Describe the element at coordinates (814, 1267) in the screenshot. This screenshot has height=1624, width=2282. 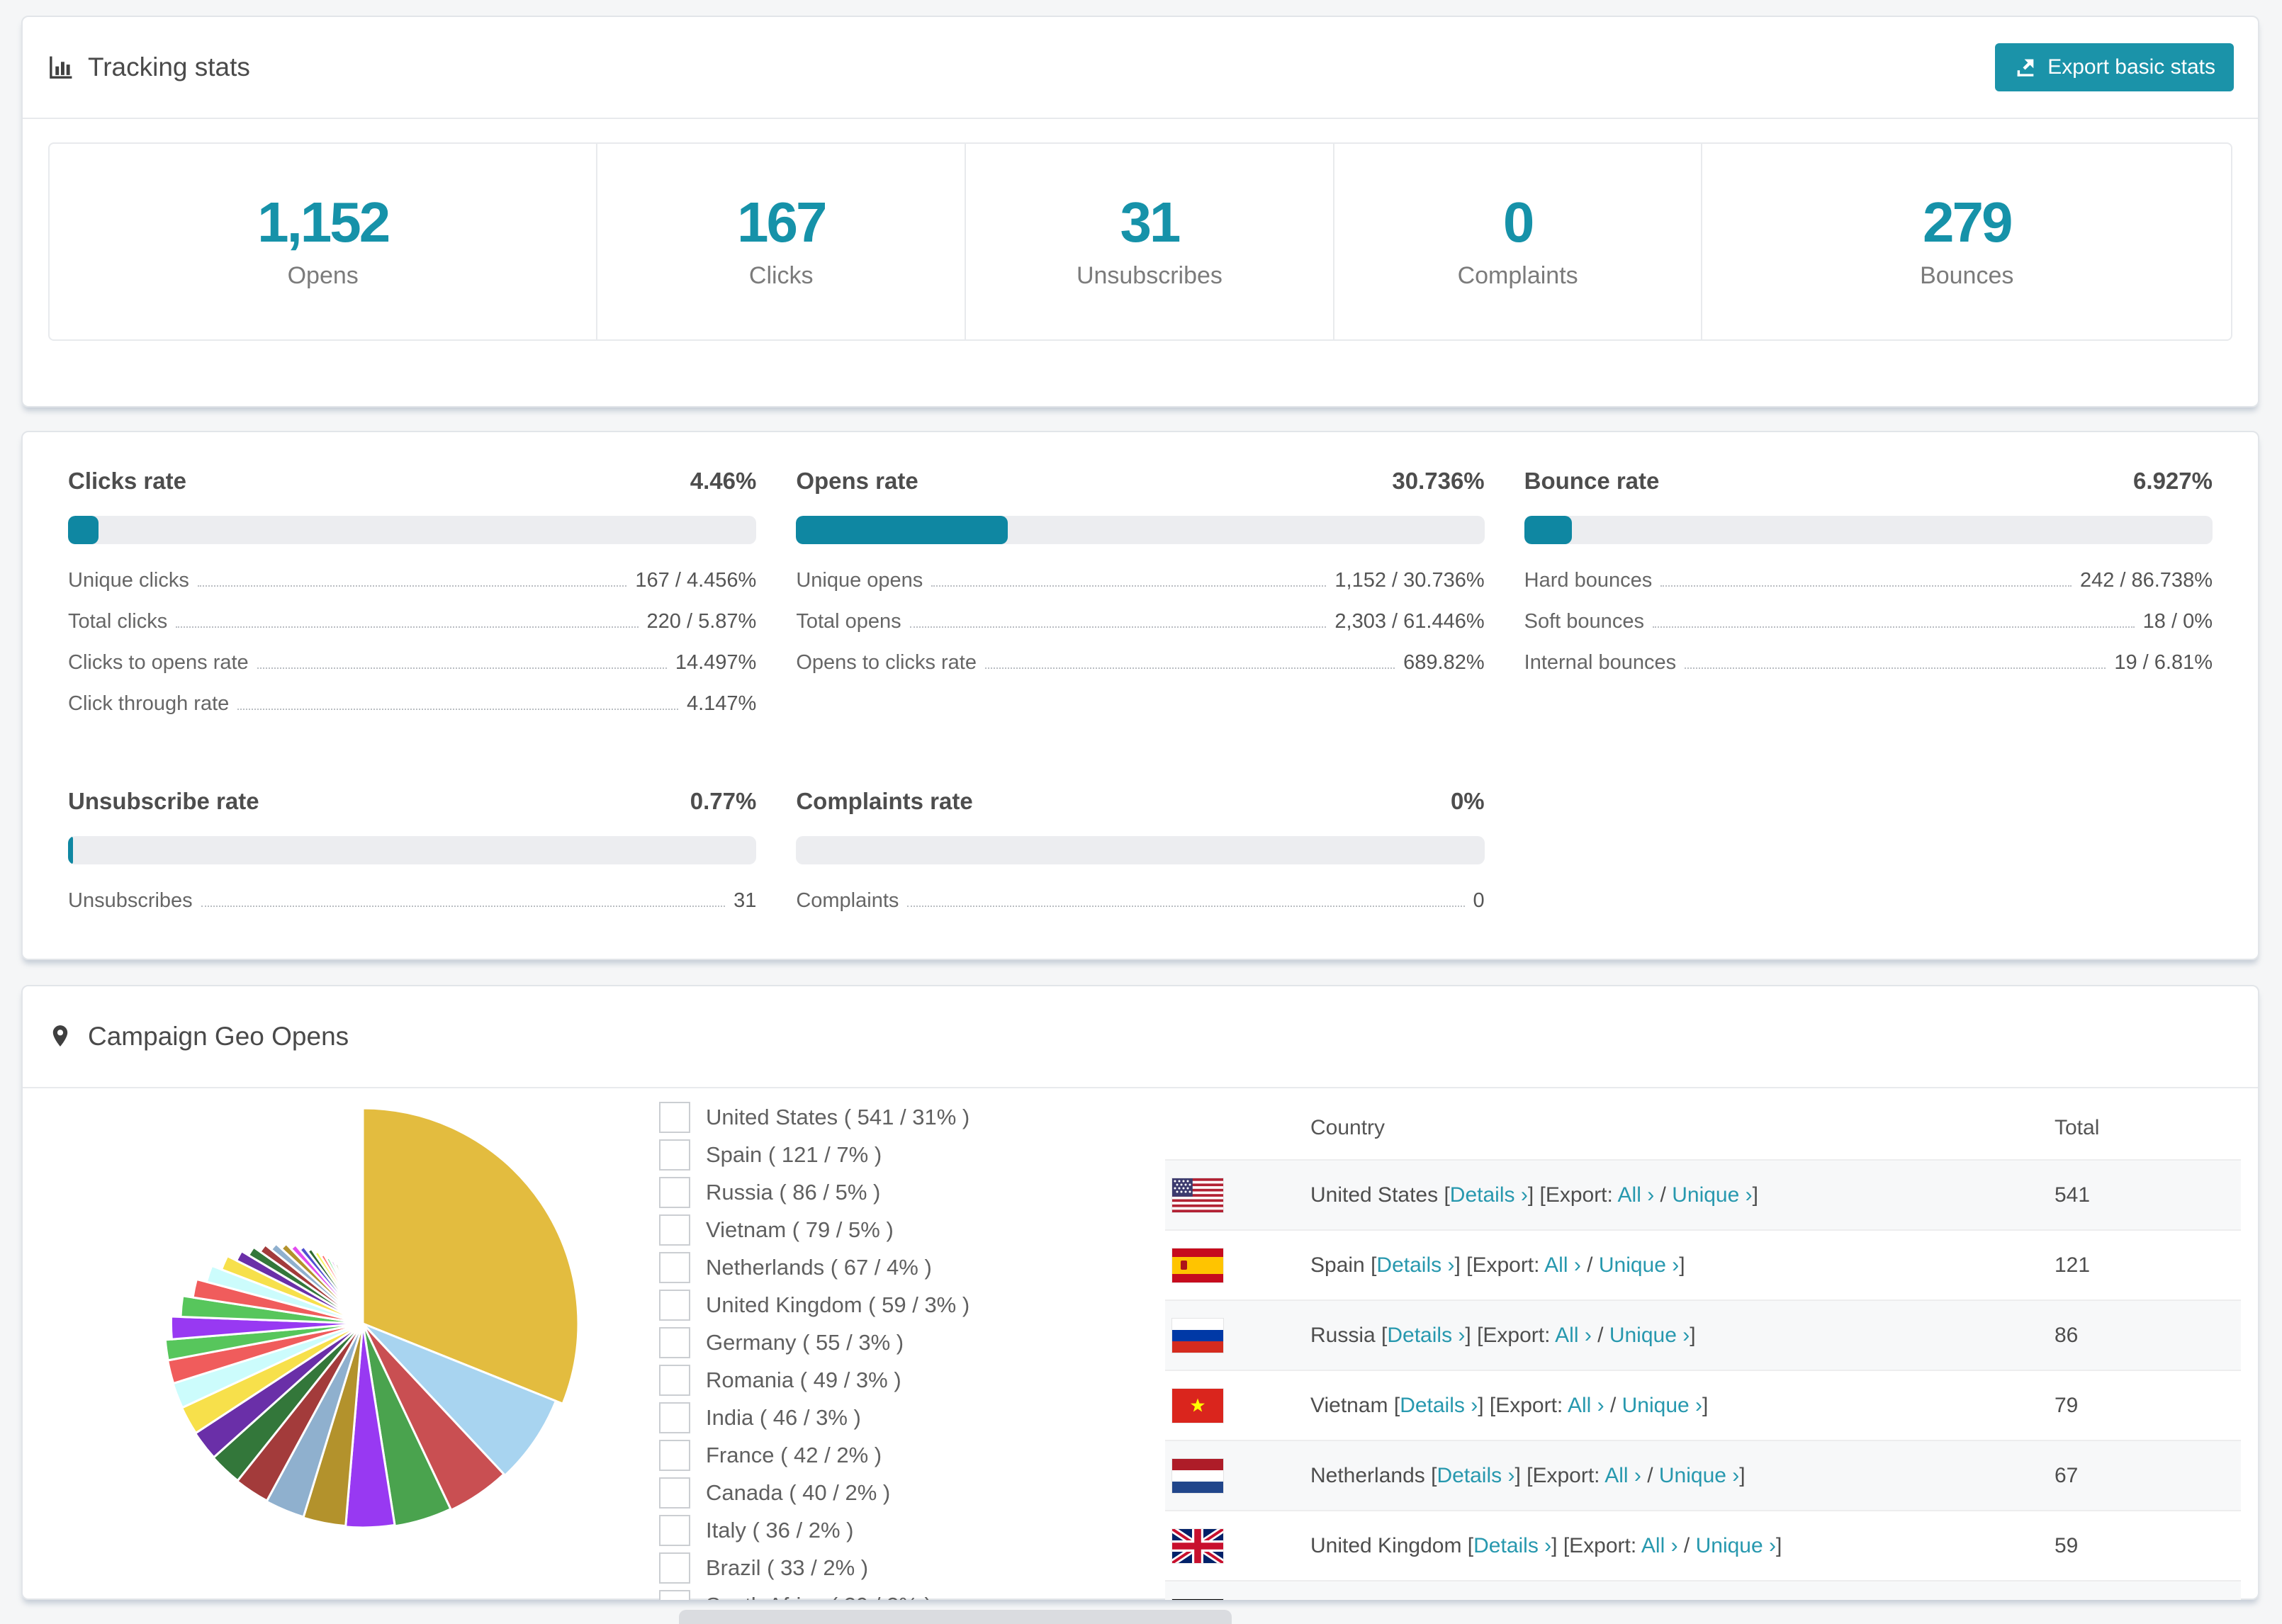
I see `legend-item: Netherlands ( 67 / 4% )` at that location.